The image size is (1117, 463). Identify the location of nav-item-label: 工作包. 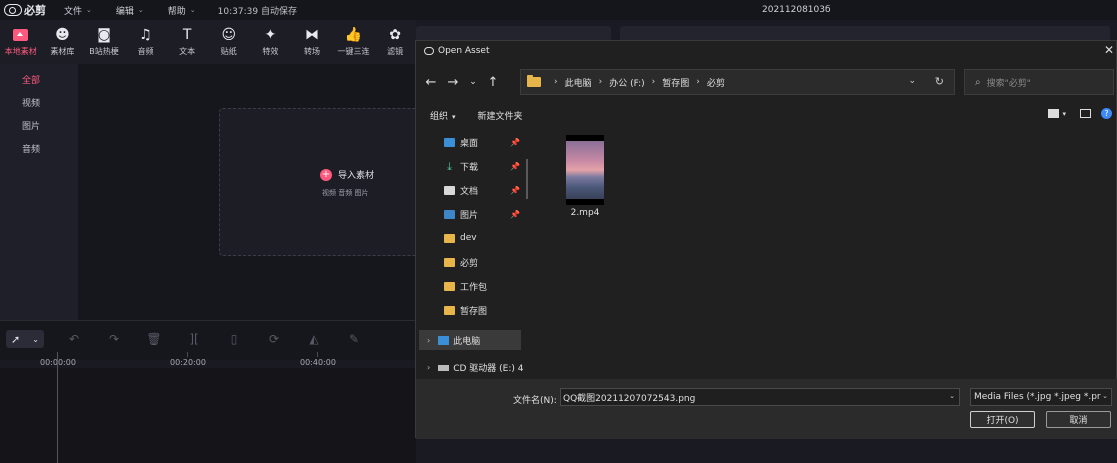
(474, 287).